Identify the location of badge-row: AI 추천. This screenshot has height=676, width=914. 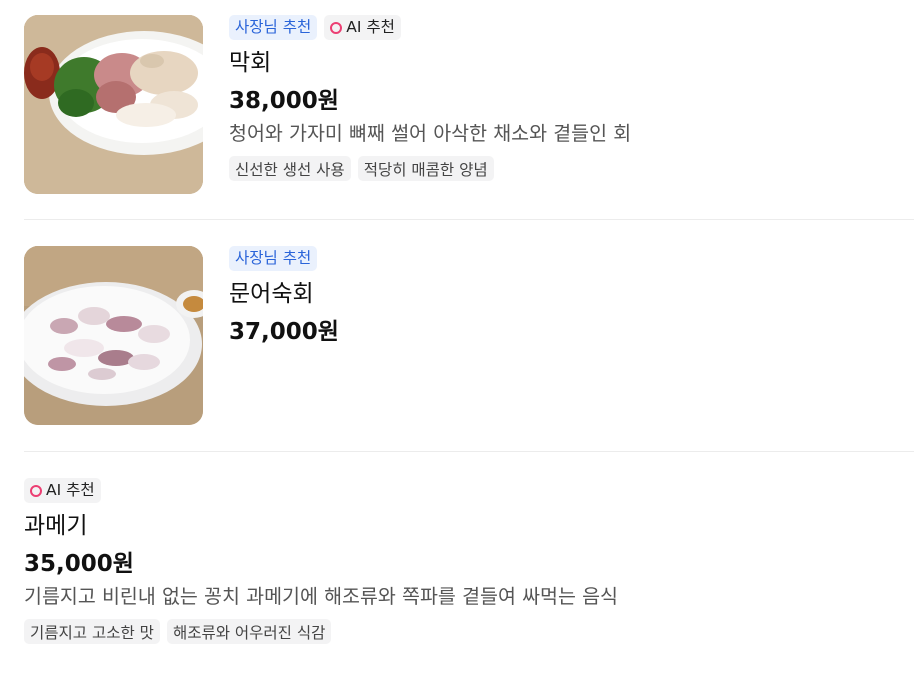
(469, 490).